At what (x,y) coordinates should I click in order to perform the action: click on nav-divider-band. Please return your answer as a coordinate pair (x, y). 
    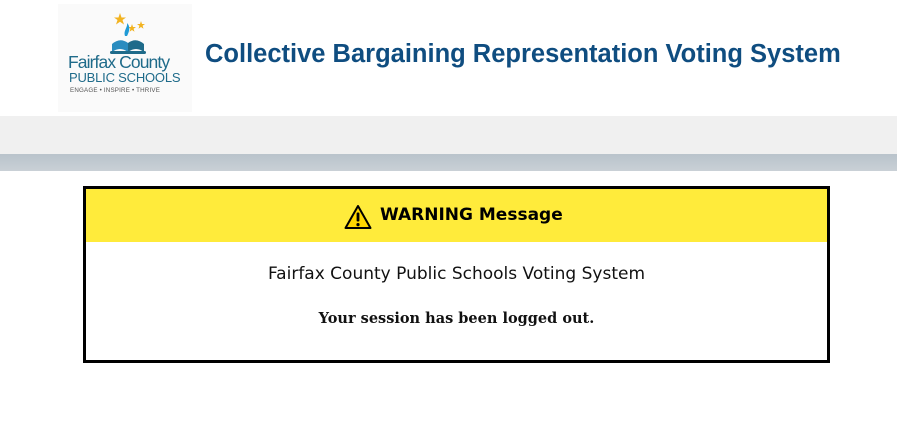
    Looking at the image, I should click on (448, 162).